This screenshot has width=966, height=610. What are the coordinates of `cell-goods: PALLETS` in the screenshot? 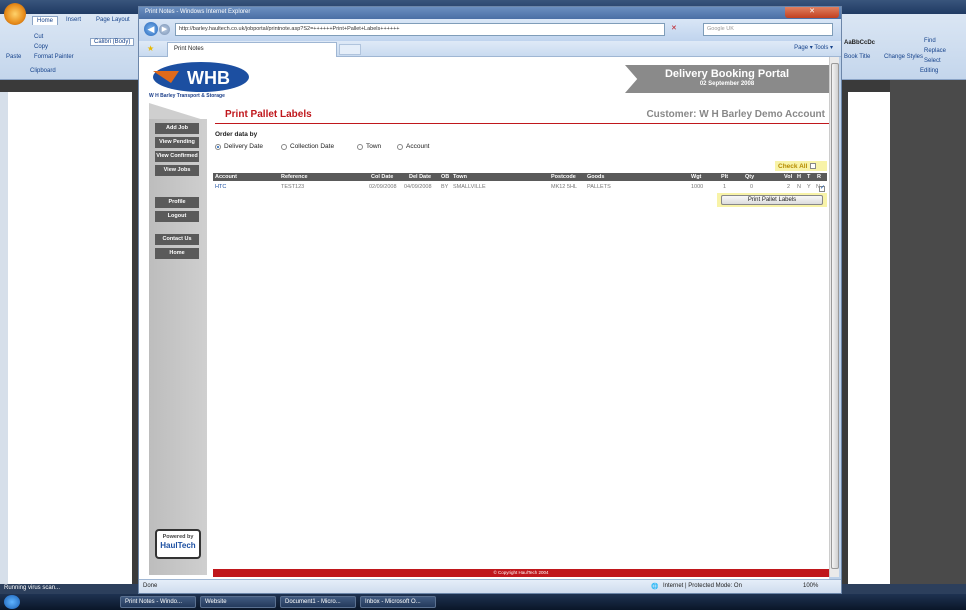 It's located at (599, 187).